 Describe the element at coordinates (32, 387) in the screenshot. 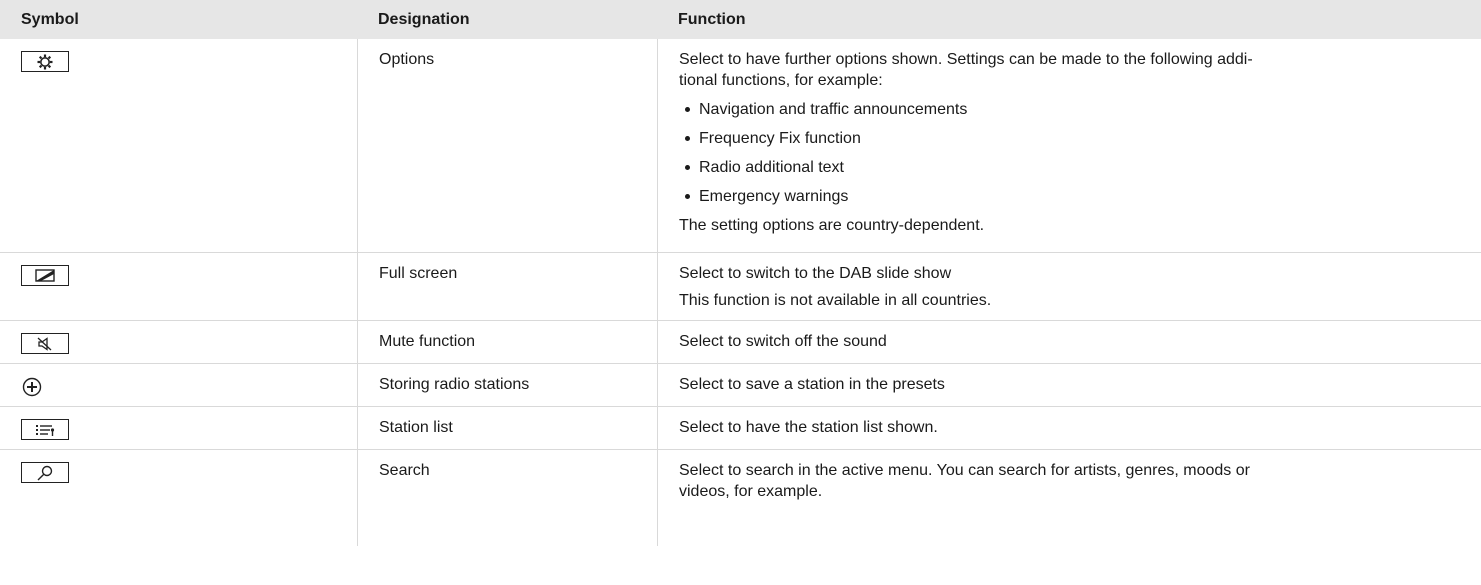

I see `plus-circle-icon` at that location.